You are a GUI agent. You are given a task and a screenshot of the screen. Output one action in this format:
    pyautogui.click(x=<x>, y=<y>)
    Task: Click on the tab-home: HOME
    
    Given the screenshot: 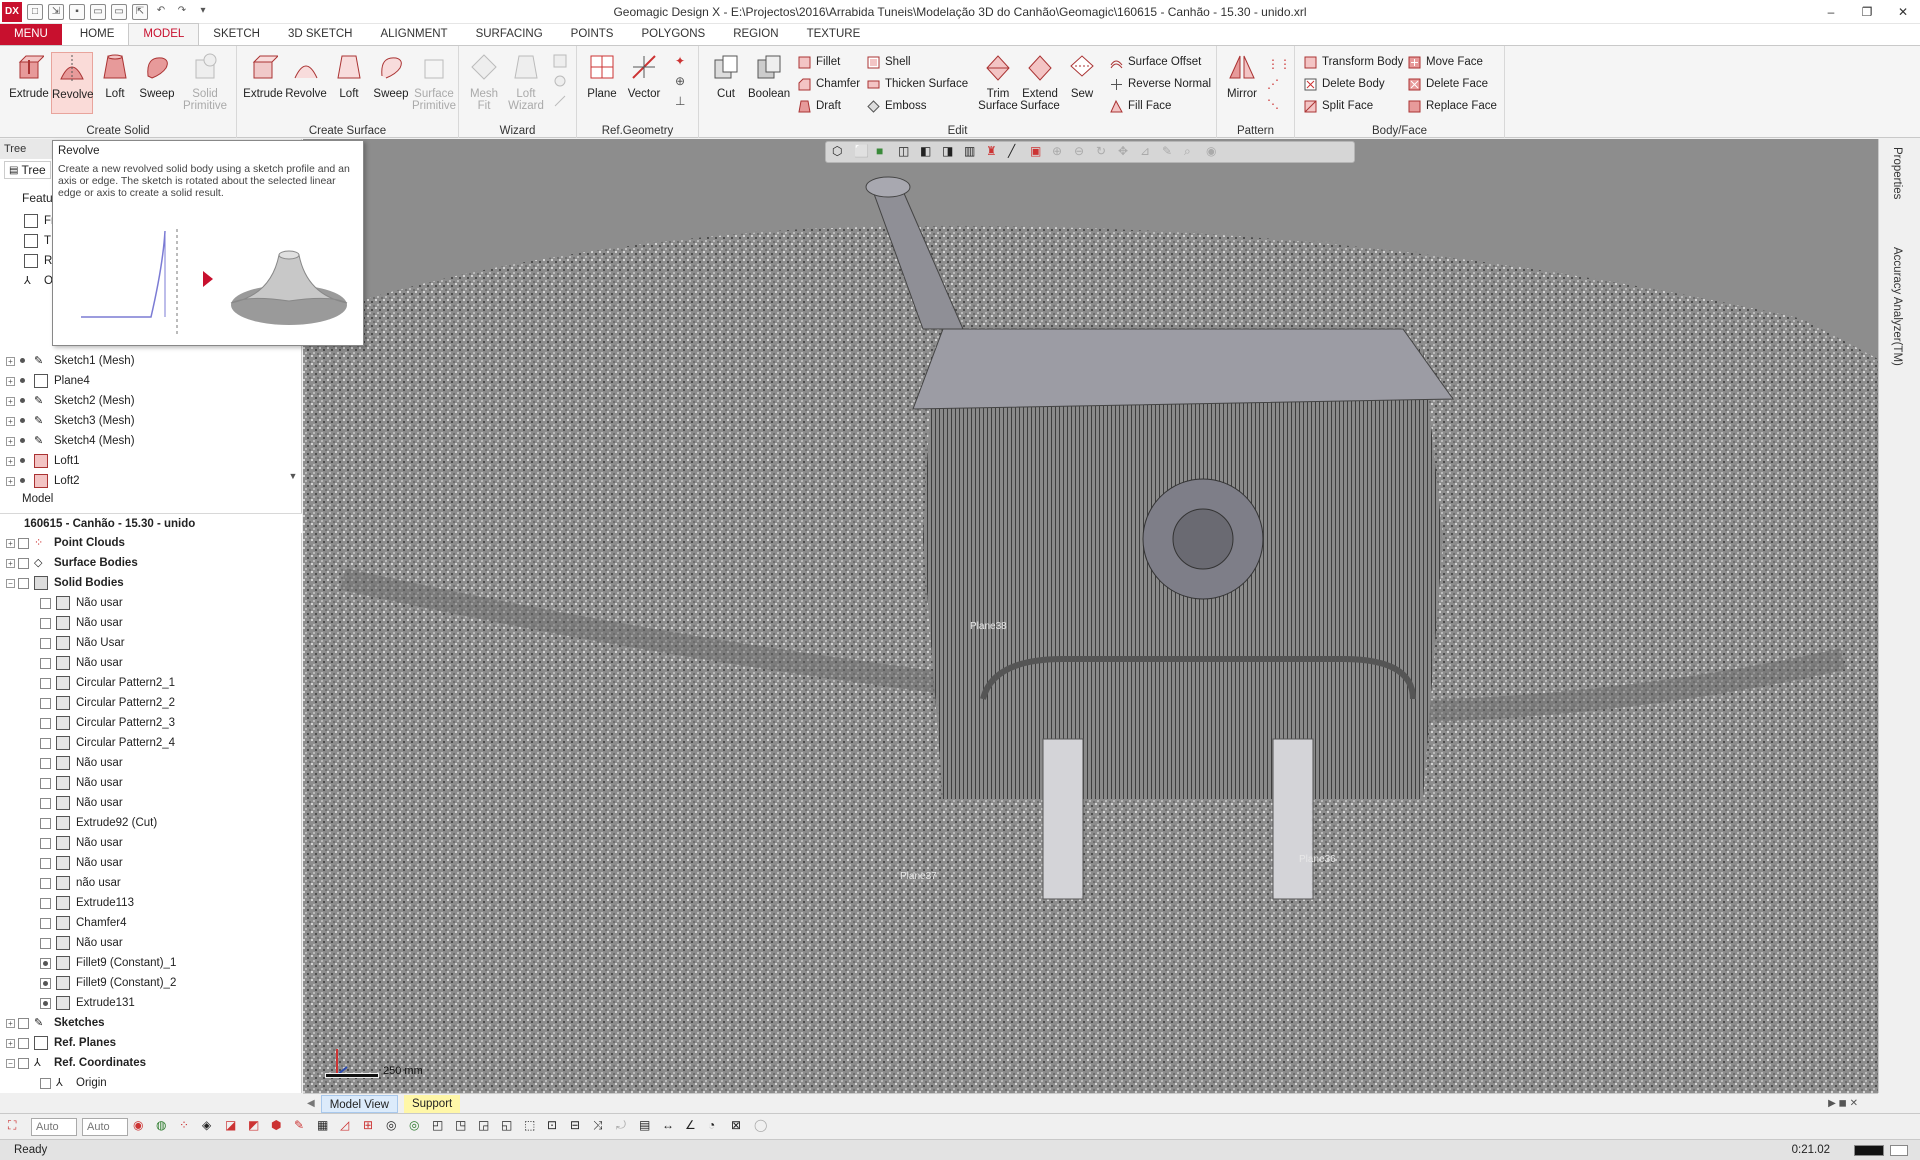 What is the action you would take?
    pyautogui.click(x=97, y=34)
    